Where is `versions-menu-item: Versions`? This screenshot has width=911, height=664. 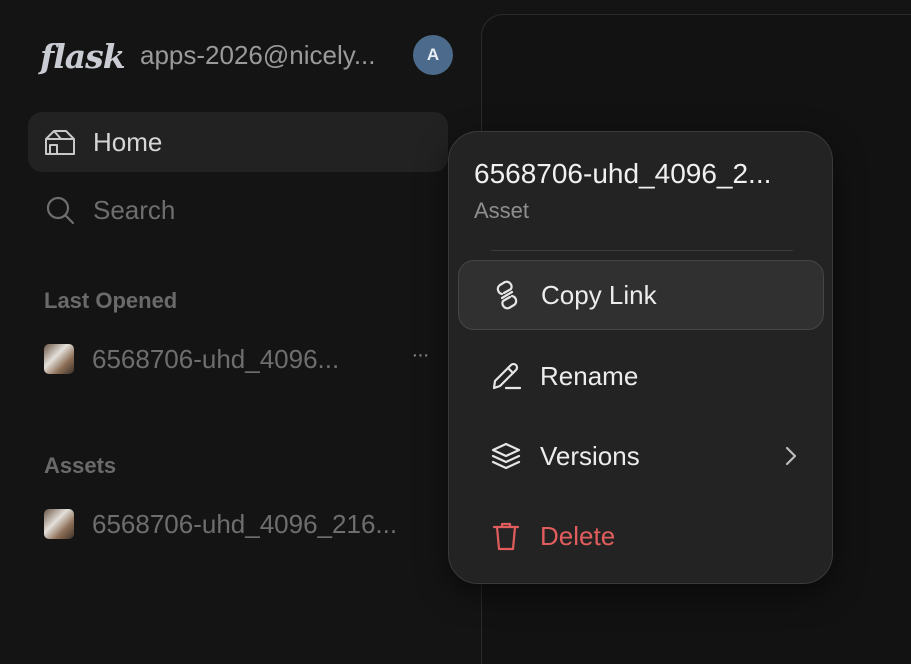
versions-menu-item: Versions is located at coordinates (641, 456).